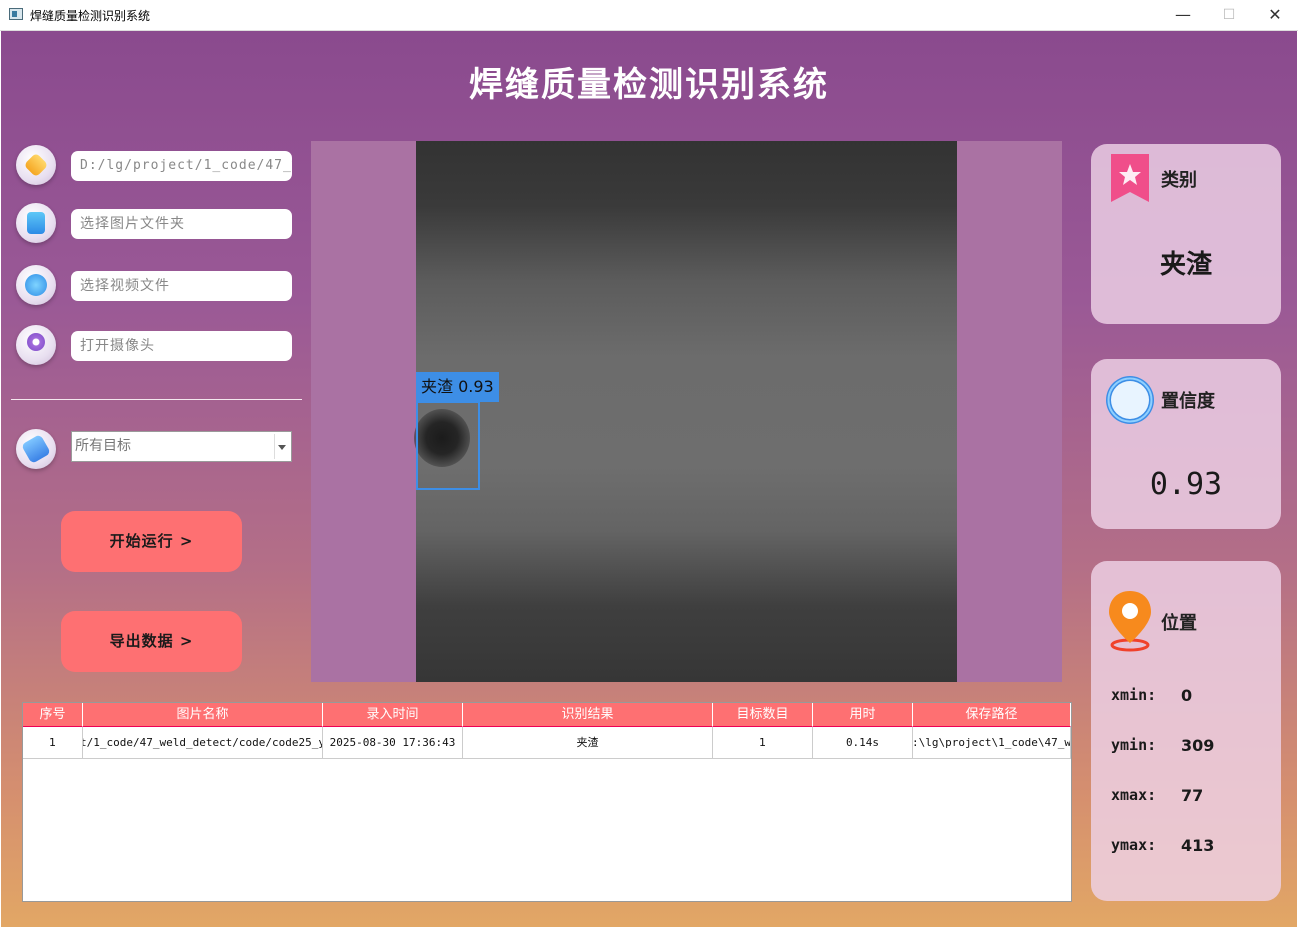 The image size is (1298, 928). Describe the element at coordinates (1134, 795) in the screenshot. I see `xmax-label: xmax:` at that location.